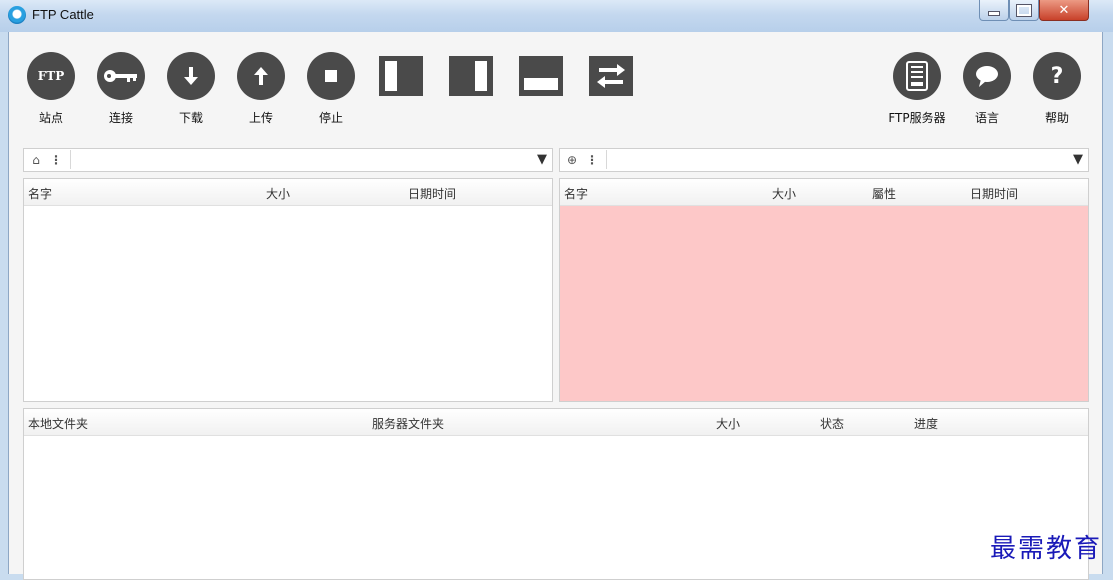  I want to click on maximize-icon, so click(1024, 10).